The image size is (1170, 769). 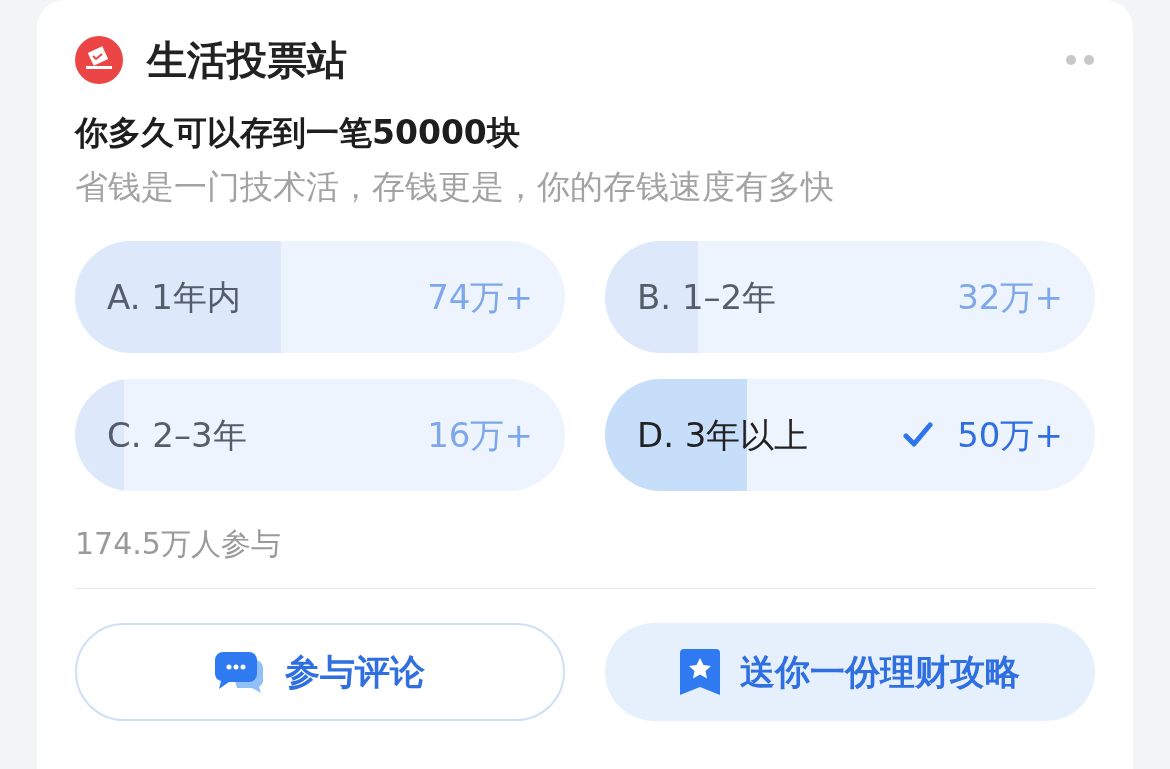 I want to click on vote-option: D. 3年以上 50万+, so click(x=850, y=435).